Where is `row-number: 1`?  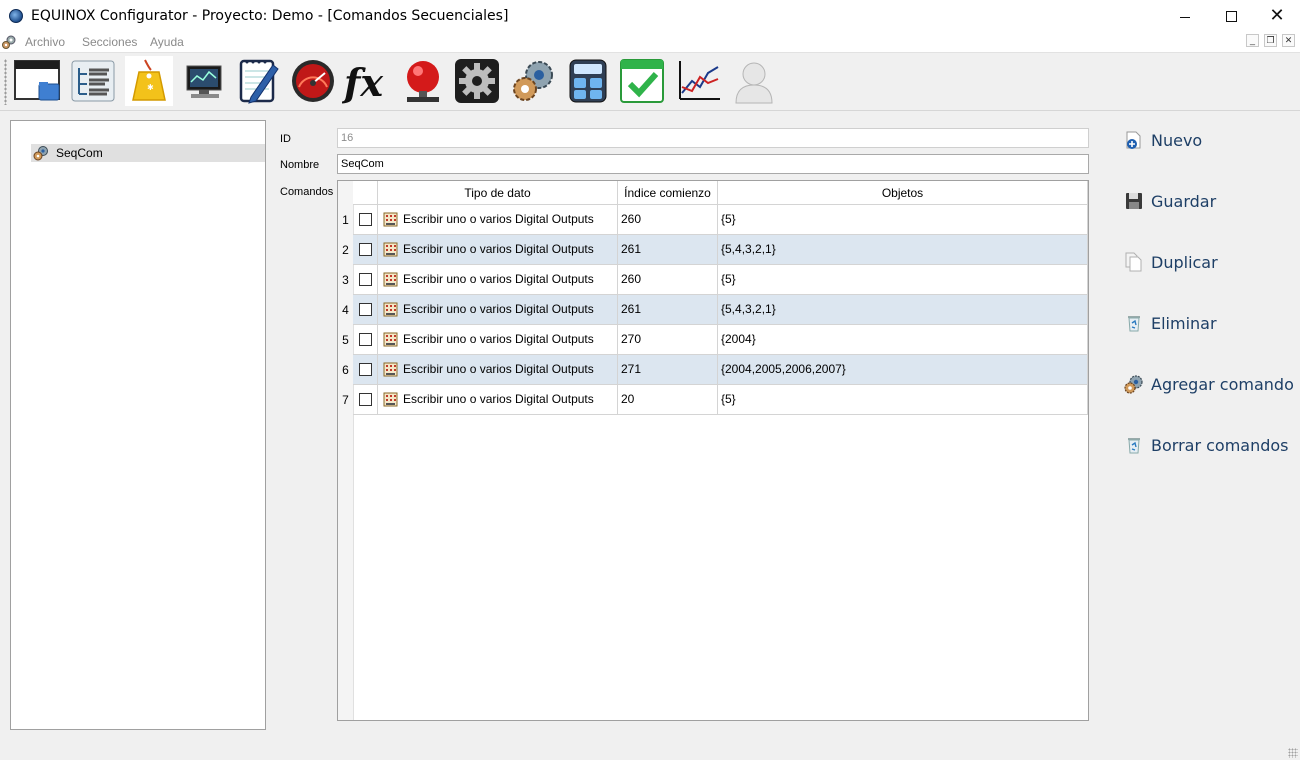
row-number: 1 is located at coordinates (345, 220).